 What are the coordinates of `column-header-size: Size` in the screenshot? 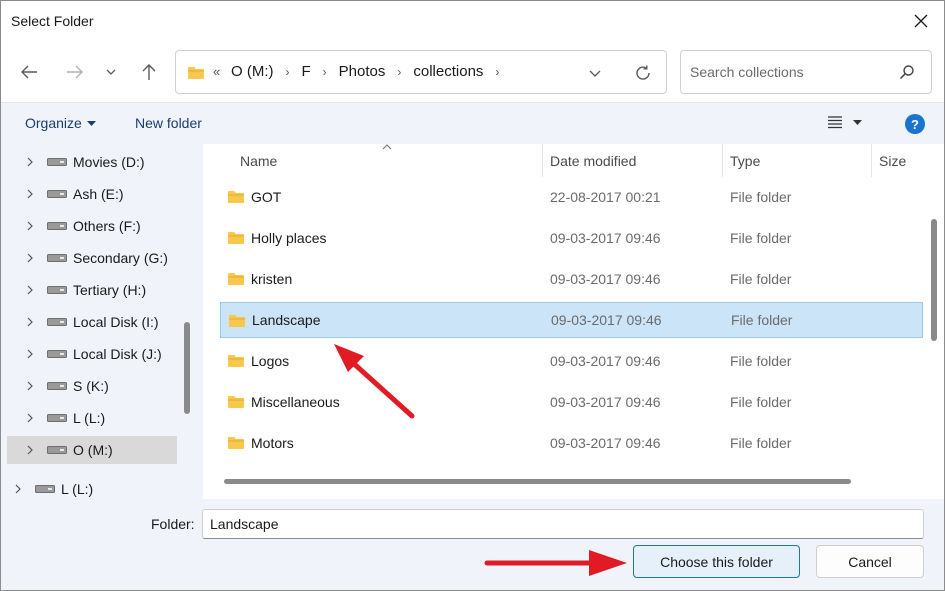 It's located at (892, 160).